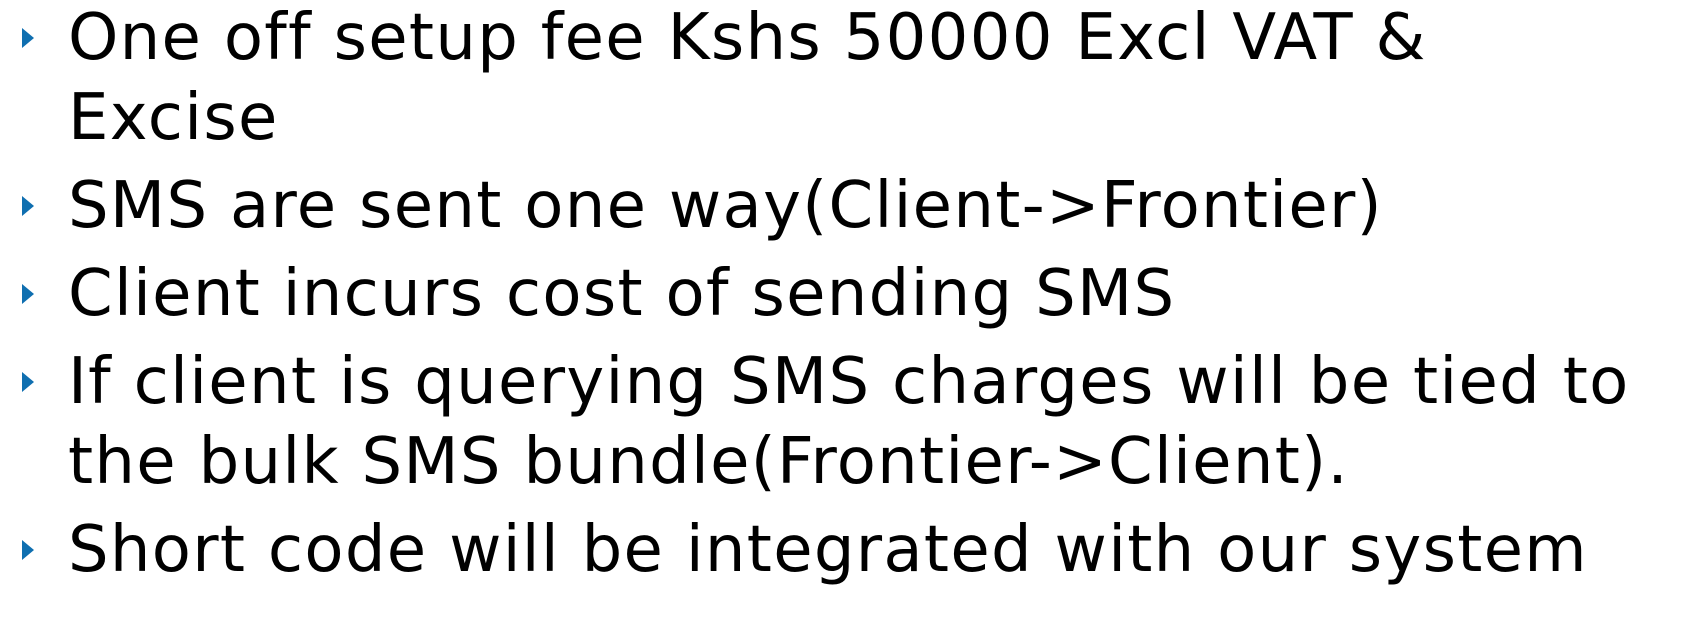  I want to click on bullet-text-line: the bulk SMS bundle(Frontier->Client)., so click(709, 462).